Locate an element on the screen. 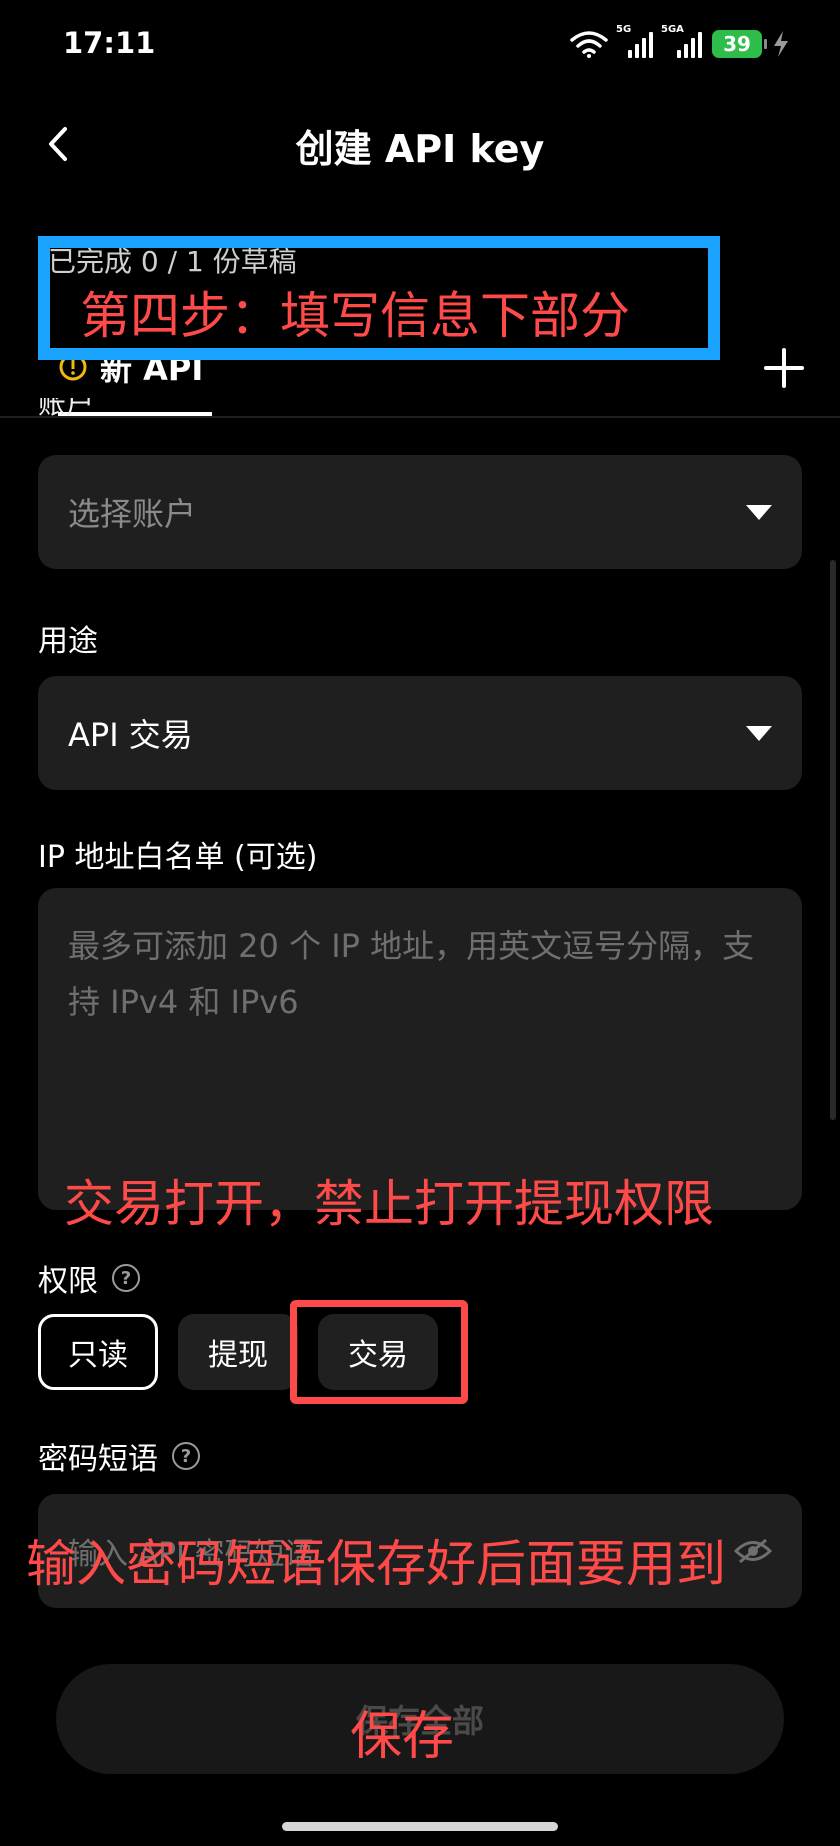 This screenshot has width=840, height=1846. status-icons: 5G 5GA 39 is located at coordinates (680, 41).